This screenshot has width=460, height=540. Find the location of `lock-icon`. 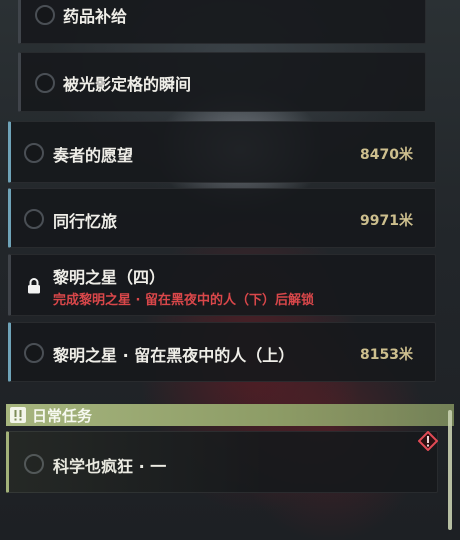

lock-icon is located at coordinates (34, 286).